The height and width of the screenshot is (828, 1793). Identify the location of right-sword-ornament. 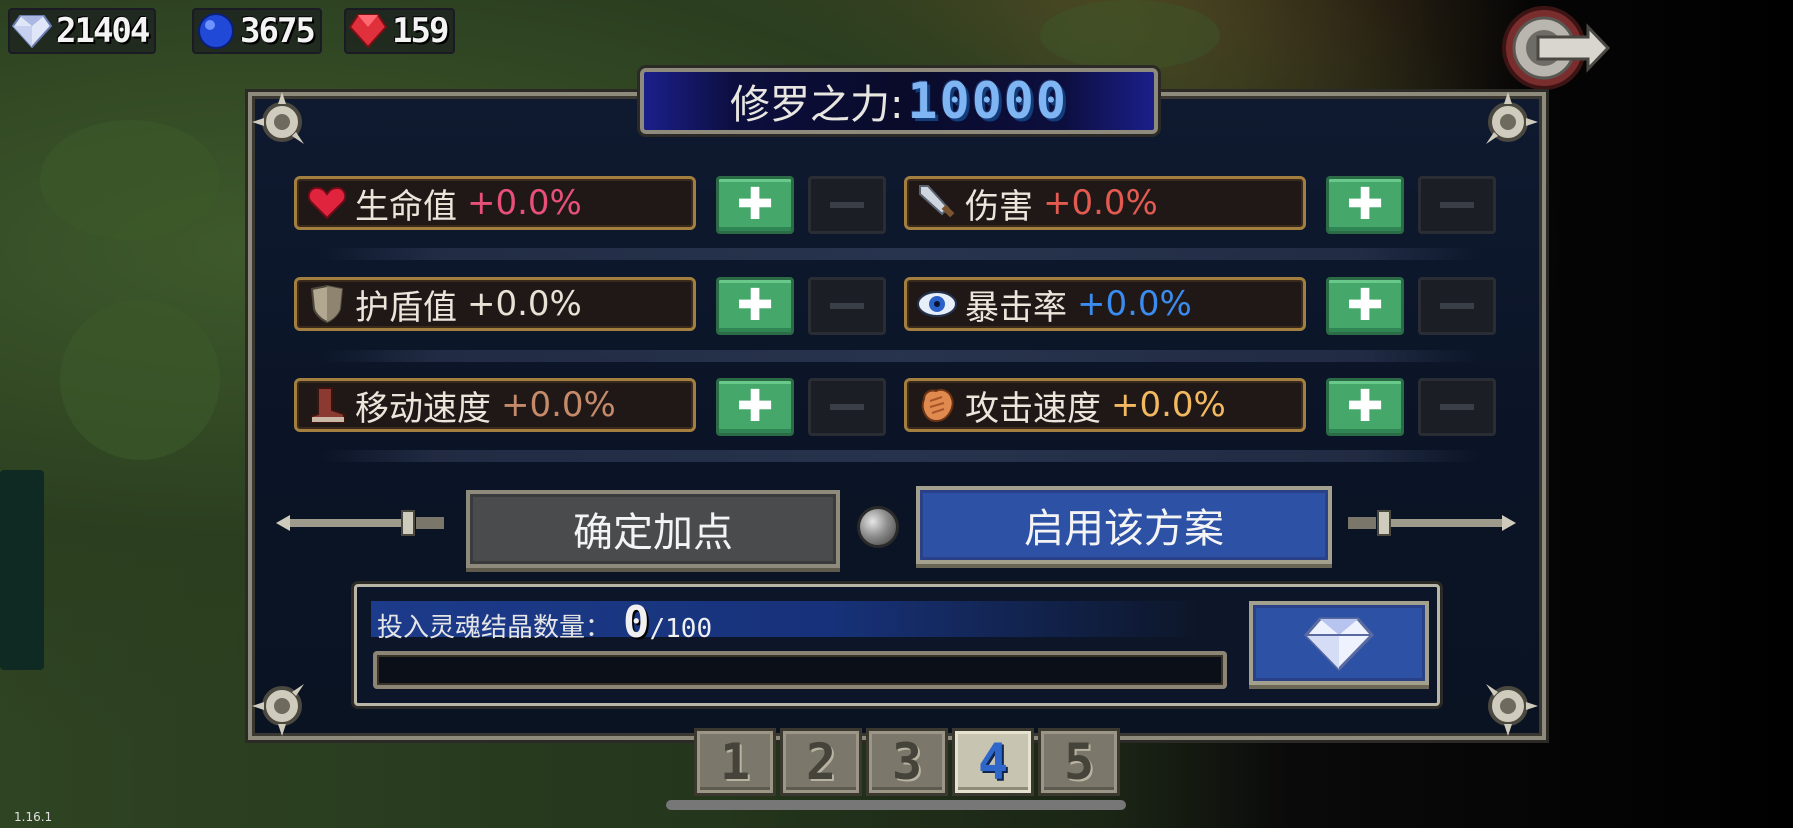
(1432, 523).